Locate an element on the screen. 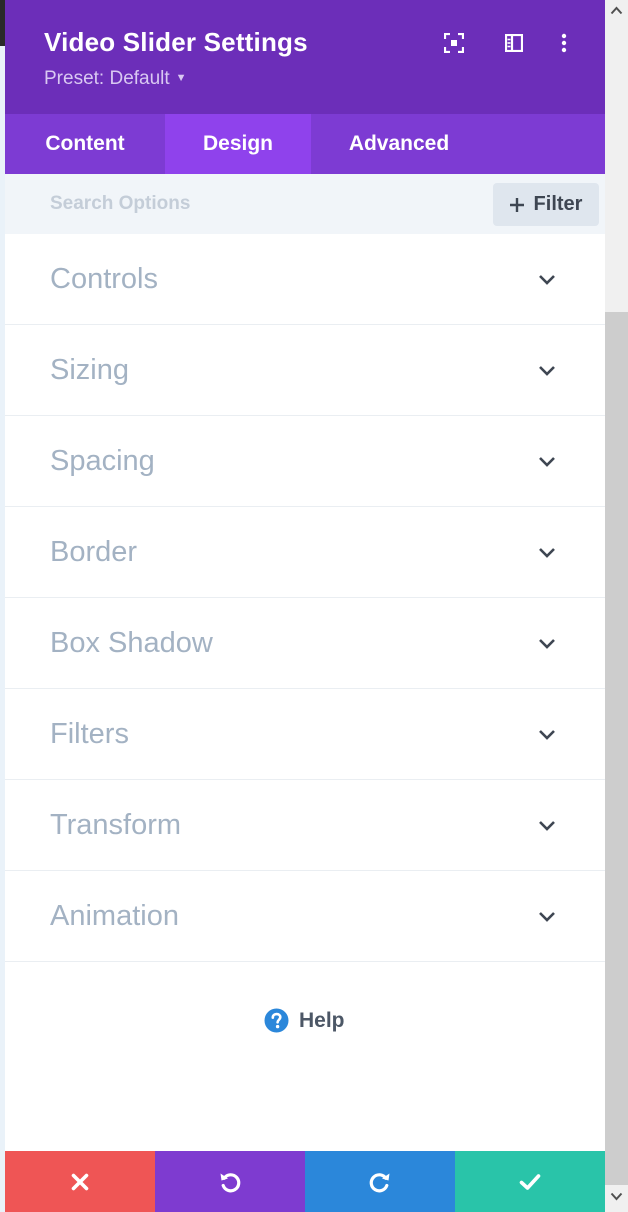 The height and width of the screenshot is (1212, 628). filter-button: Filter is located at coordinates (546, 204).